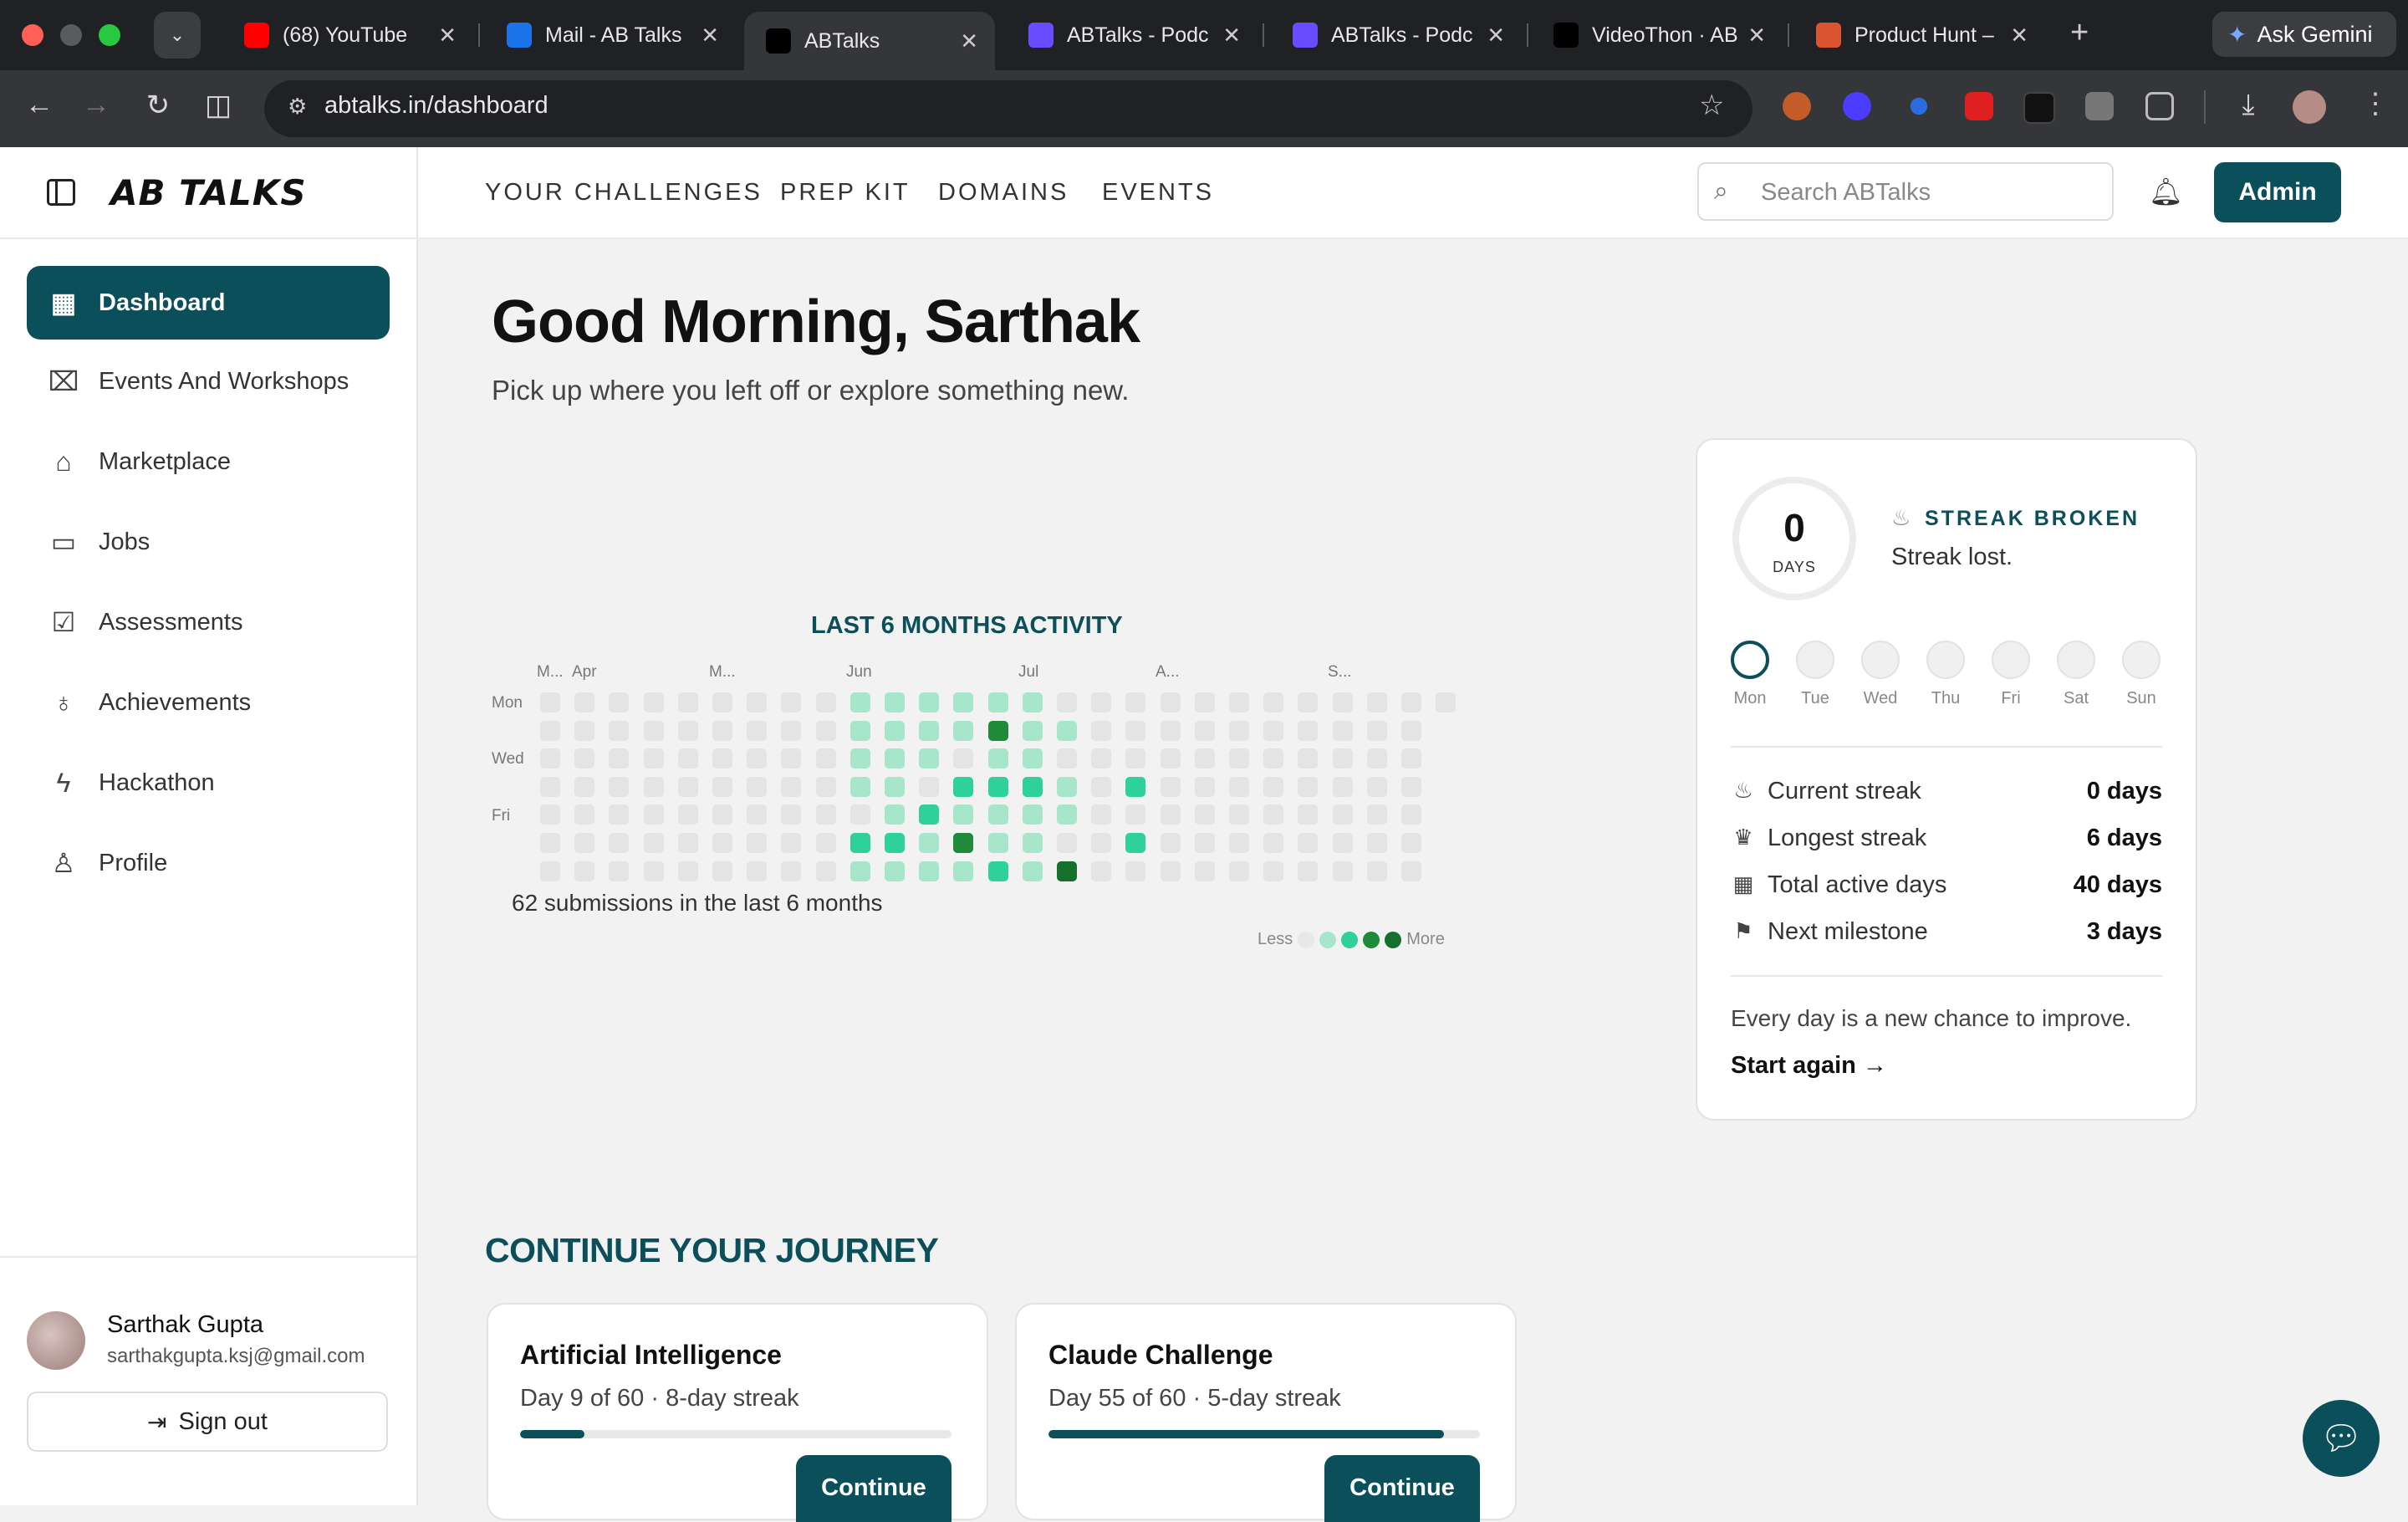 The width and height of the screenshot is (2408, 1522). Describe the element at coordinates (71, 35) in the screenshot. I see `window-minimize-button` at that location.